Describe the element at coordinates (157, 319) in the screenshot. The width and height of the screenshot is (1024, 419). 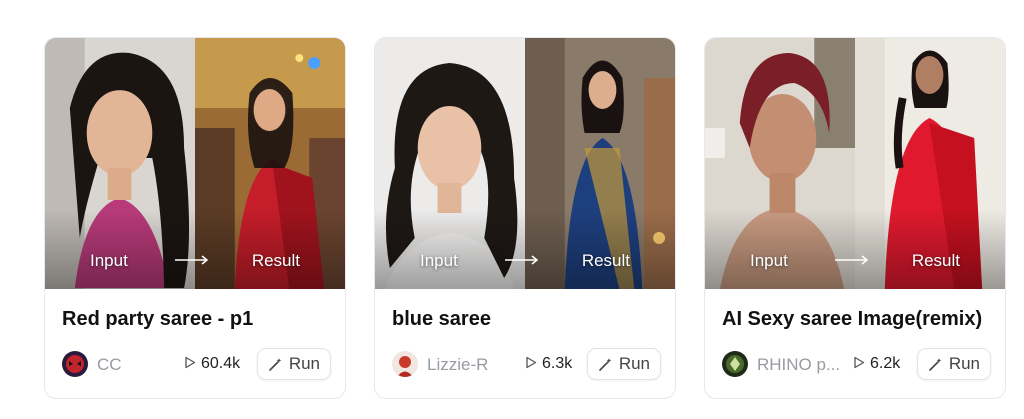
I see `card-title: Red party saree - p1` at that location.